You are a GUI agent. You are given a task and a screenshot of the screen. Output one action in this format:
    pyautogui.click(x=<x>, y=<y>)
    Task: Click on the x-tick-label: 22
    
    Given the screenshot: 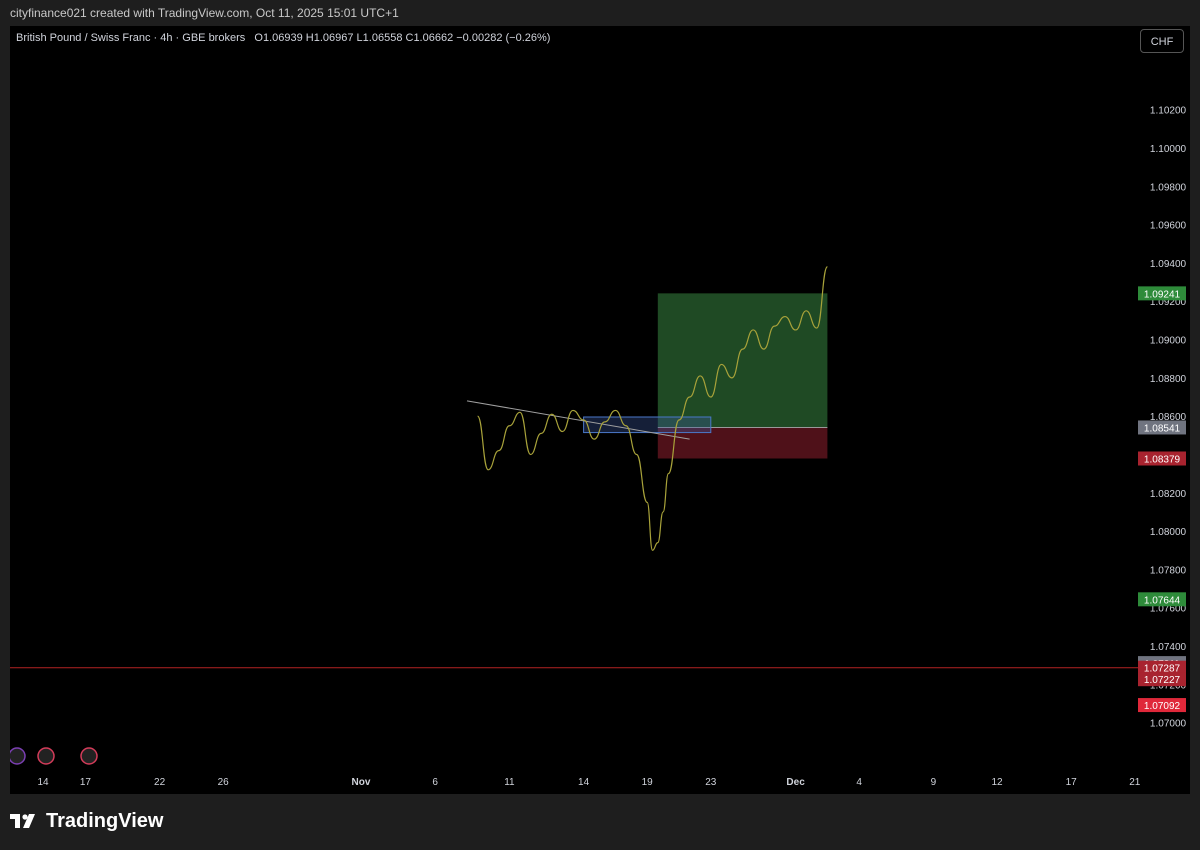 What is the action you would take?
    pyautogui.click(x=160, y=782)
    